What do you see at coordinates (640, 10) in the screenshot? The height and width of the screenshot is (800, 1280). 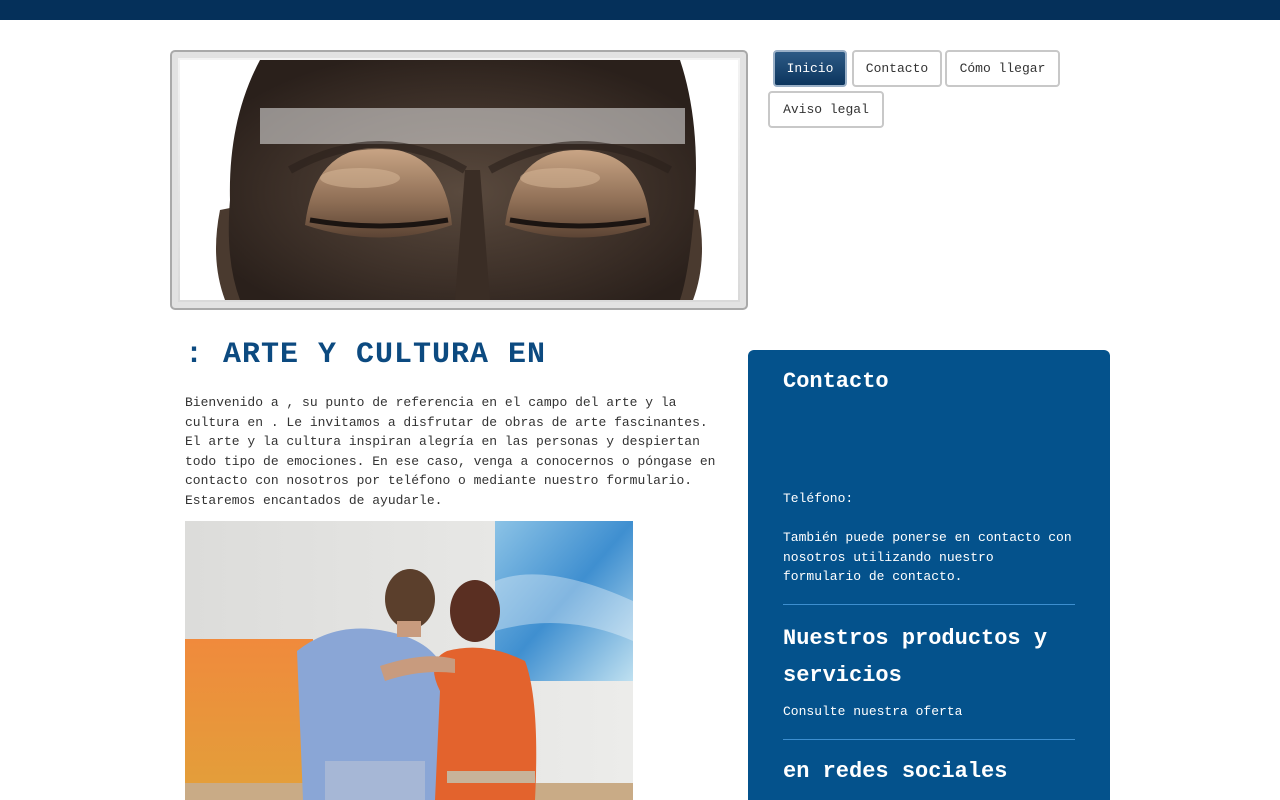 I see `top-bar` at bounding box center [640, 10].